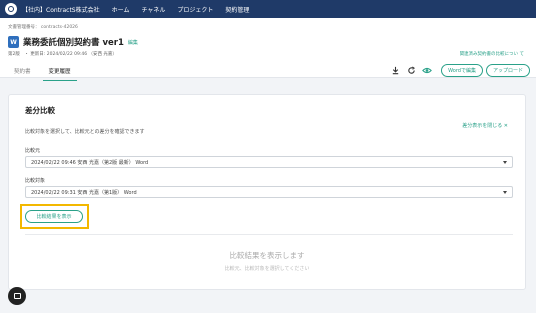 The width and height of the screenshot is (536, 313). What do you see at coordinates (33, 151) in the screenshot?
I see `source-label: 比較元` at bounding box center [33, 151].